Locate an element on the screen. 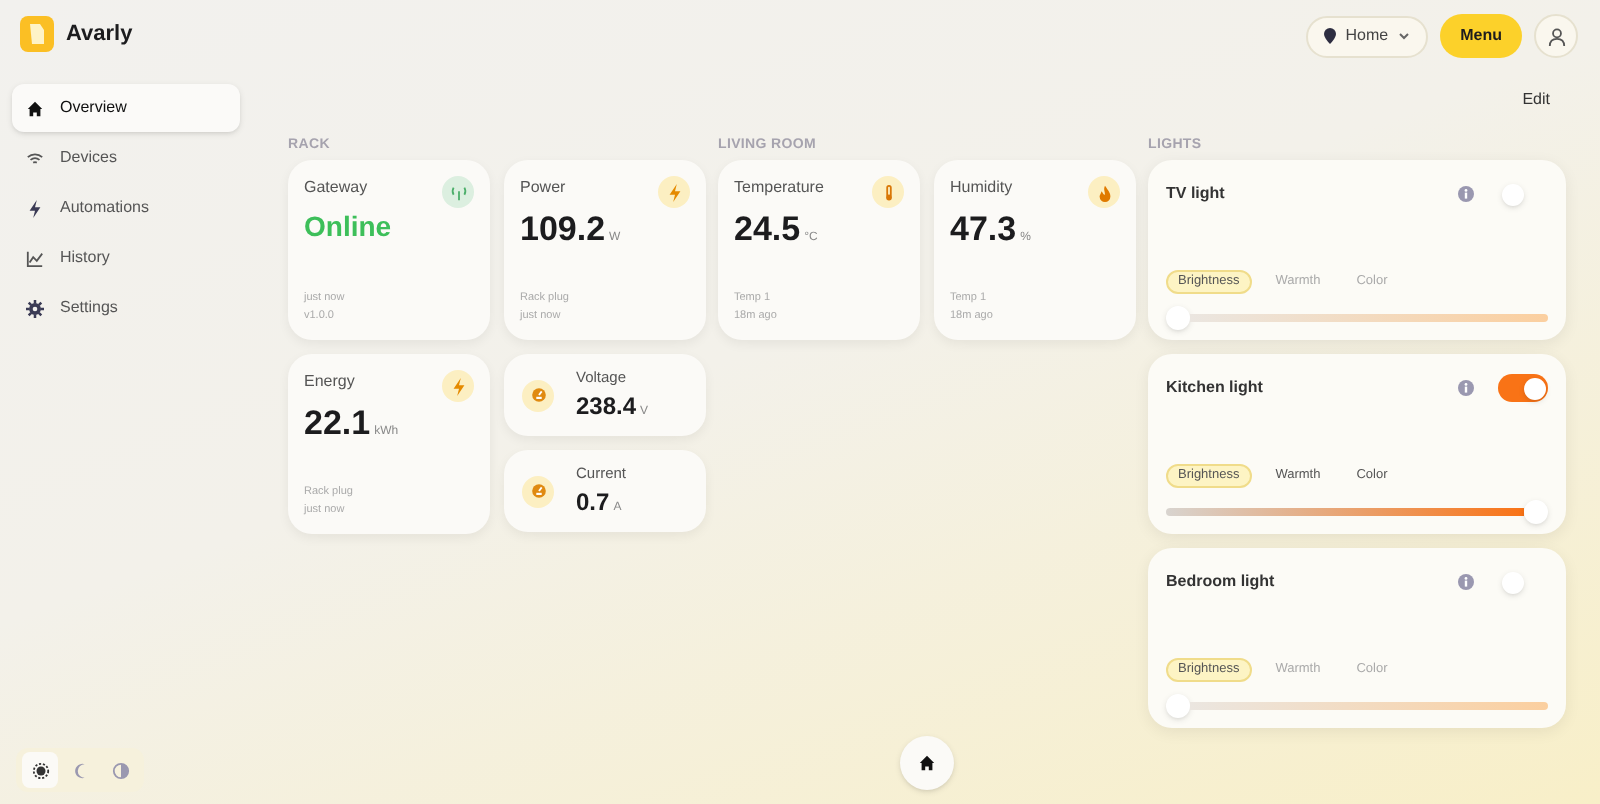 The image size is (1600, 804). wifi-icon is located at coordinates (35, 158).